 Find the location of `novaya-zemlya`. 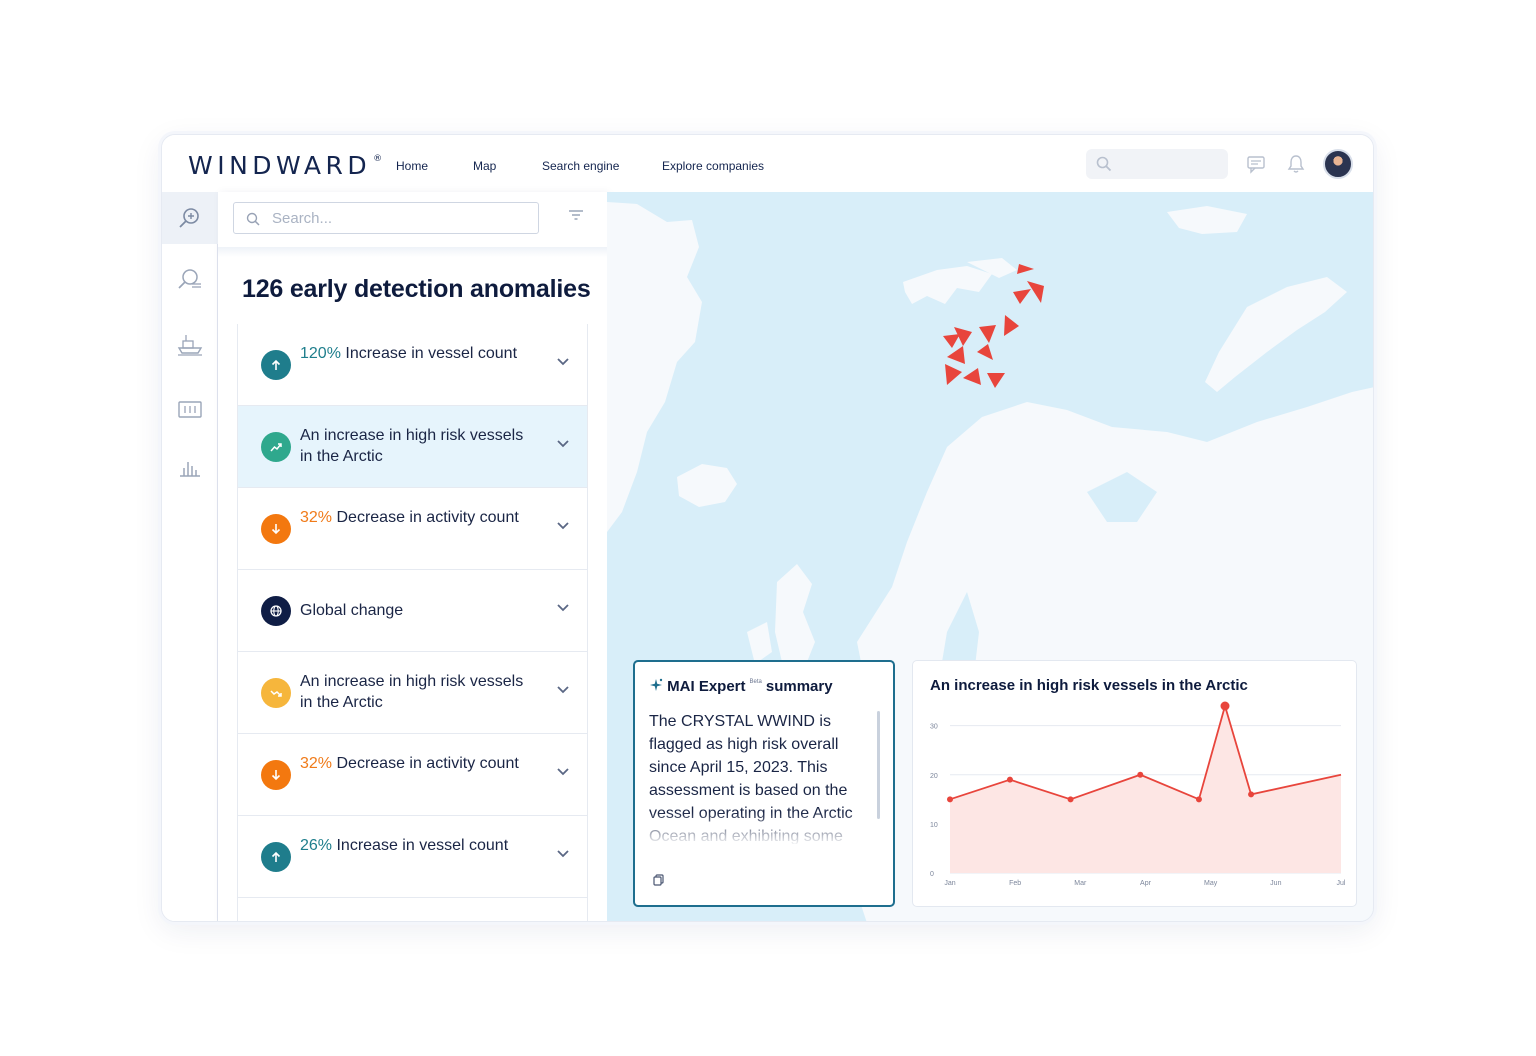

novaya-zemlya is located at coordinates (1276, 334).